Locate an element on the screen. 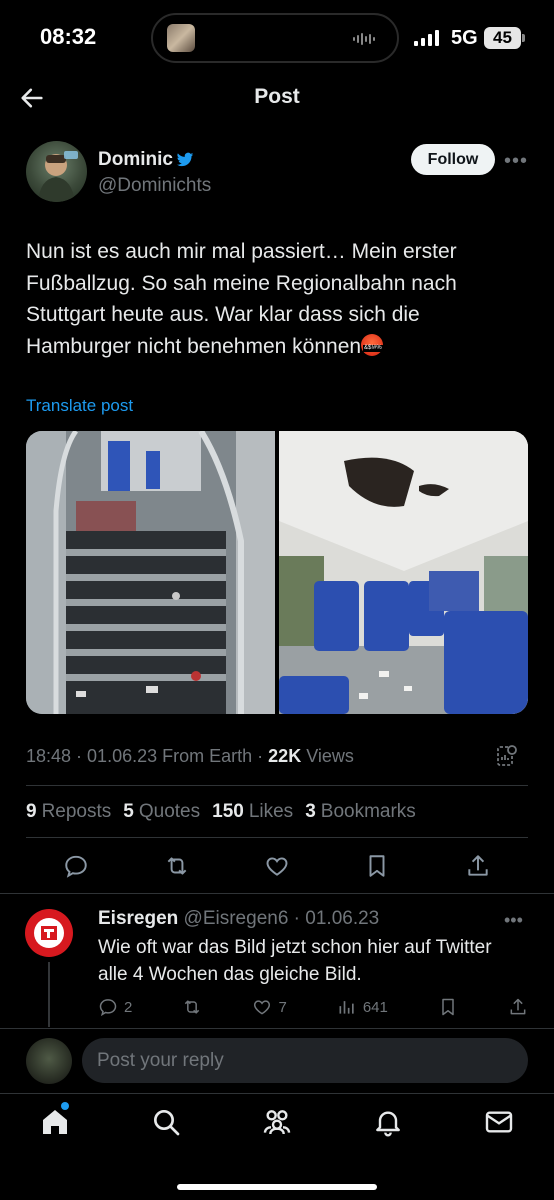 This screenshot has height=1200, width=554. author-name: Dominic is located at coordinates (146, 160).